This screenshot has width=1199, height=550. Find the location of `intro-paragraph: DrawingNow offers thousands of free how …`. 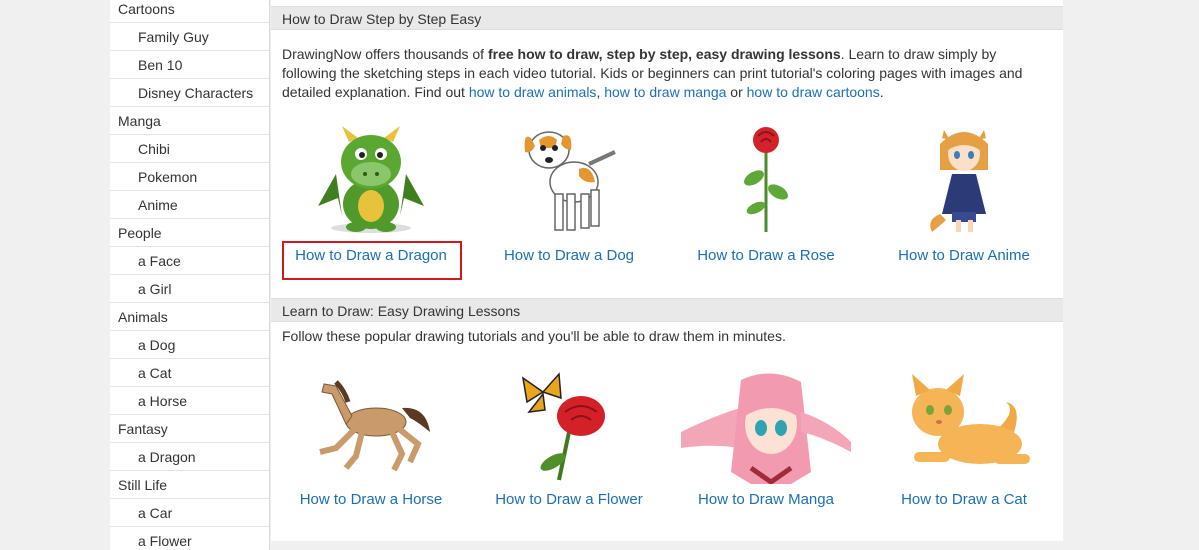

intro-paragraph: DrawingNow offers thousands of free how … is located at coordinates (662, 73).